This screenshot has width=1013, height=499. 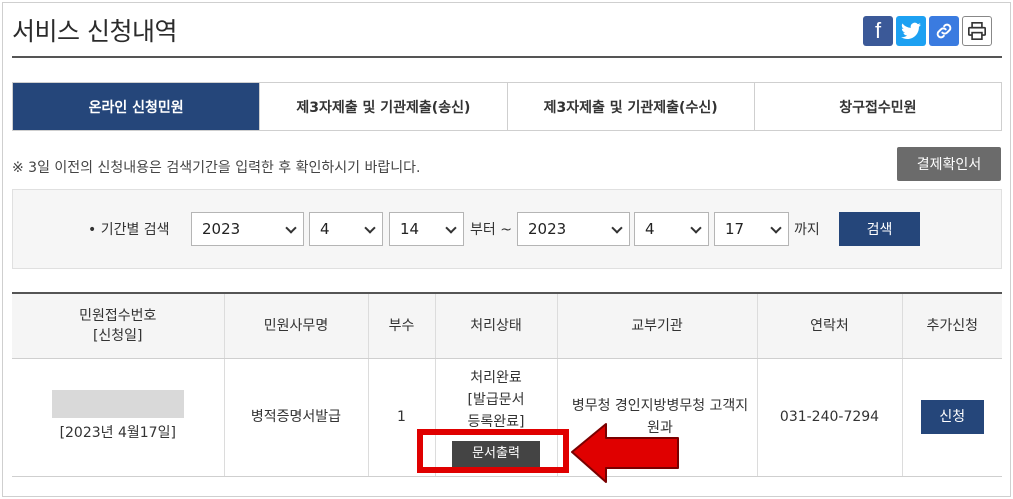 What do you see at coordinates (650, 229) in the screenshot?
I see `to-month-value: 4` at bounding box center [650, 229].